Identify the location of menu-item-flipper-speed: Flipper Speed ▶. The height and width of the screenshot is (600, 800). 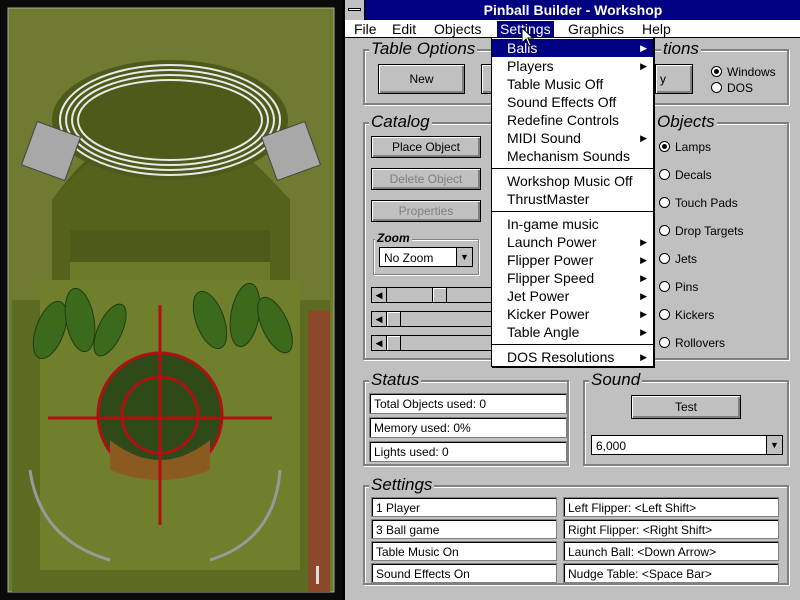
(572, 278).